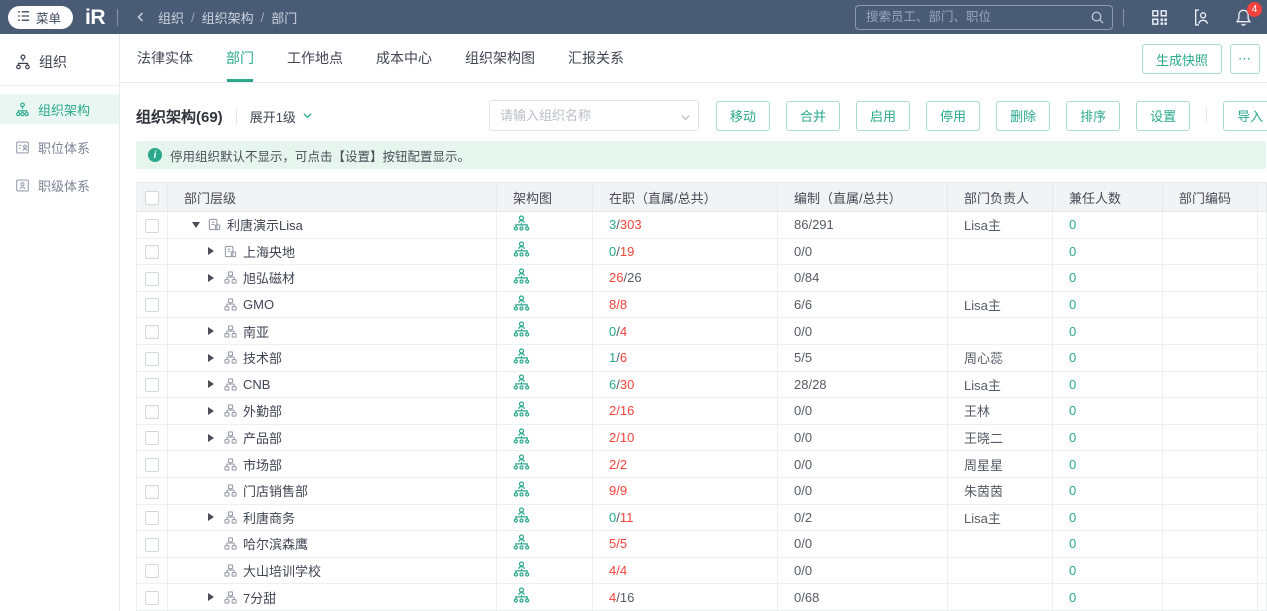  What do you see at coordinates (1248, 14) in the screenshot?
I see `bell-icon: 4` at bounding box center [1248, 14].